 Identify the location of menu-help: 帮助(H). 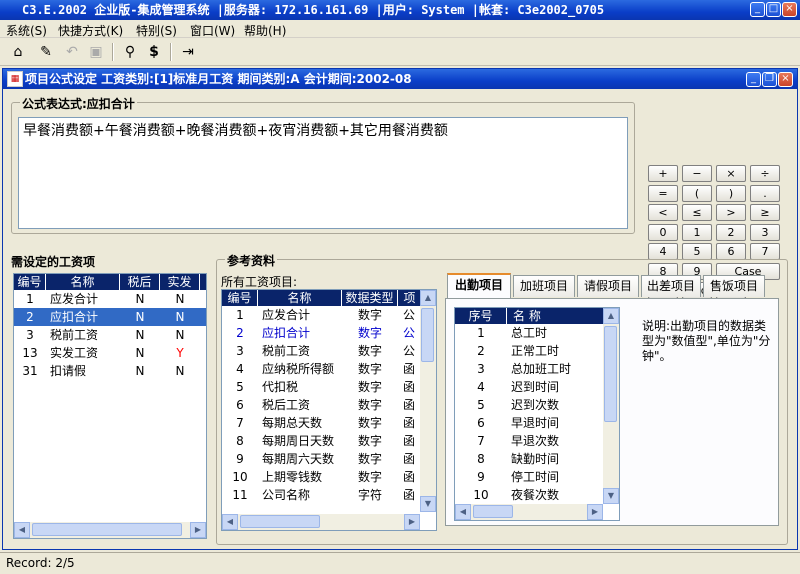
(265, 30).